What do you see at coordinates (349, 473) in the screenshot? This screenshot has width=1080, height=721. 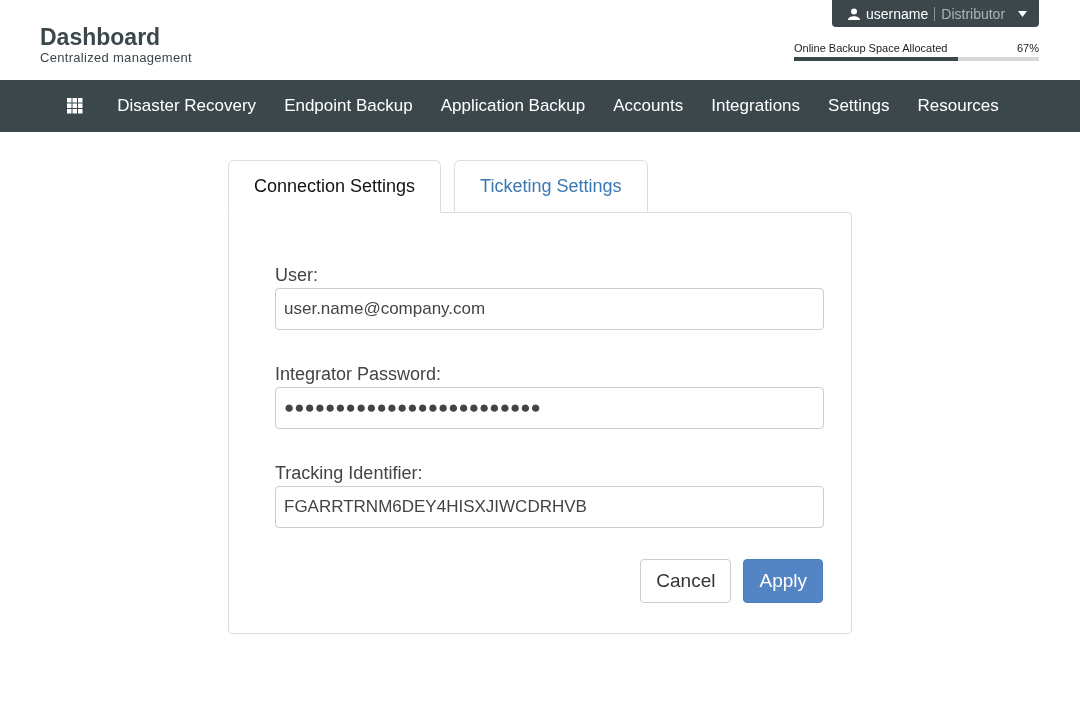 I see `field-label: Tracking Identifier:` at bounding box center [349, 473].